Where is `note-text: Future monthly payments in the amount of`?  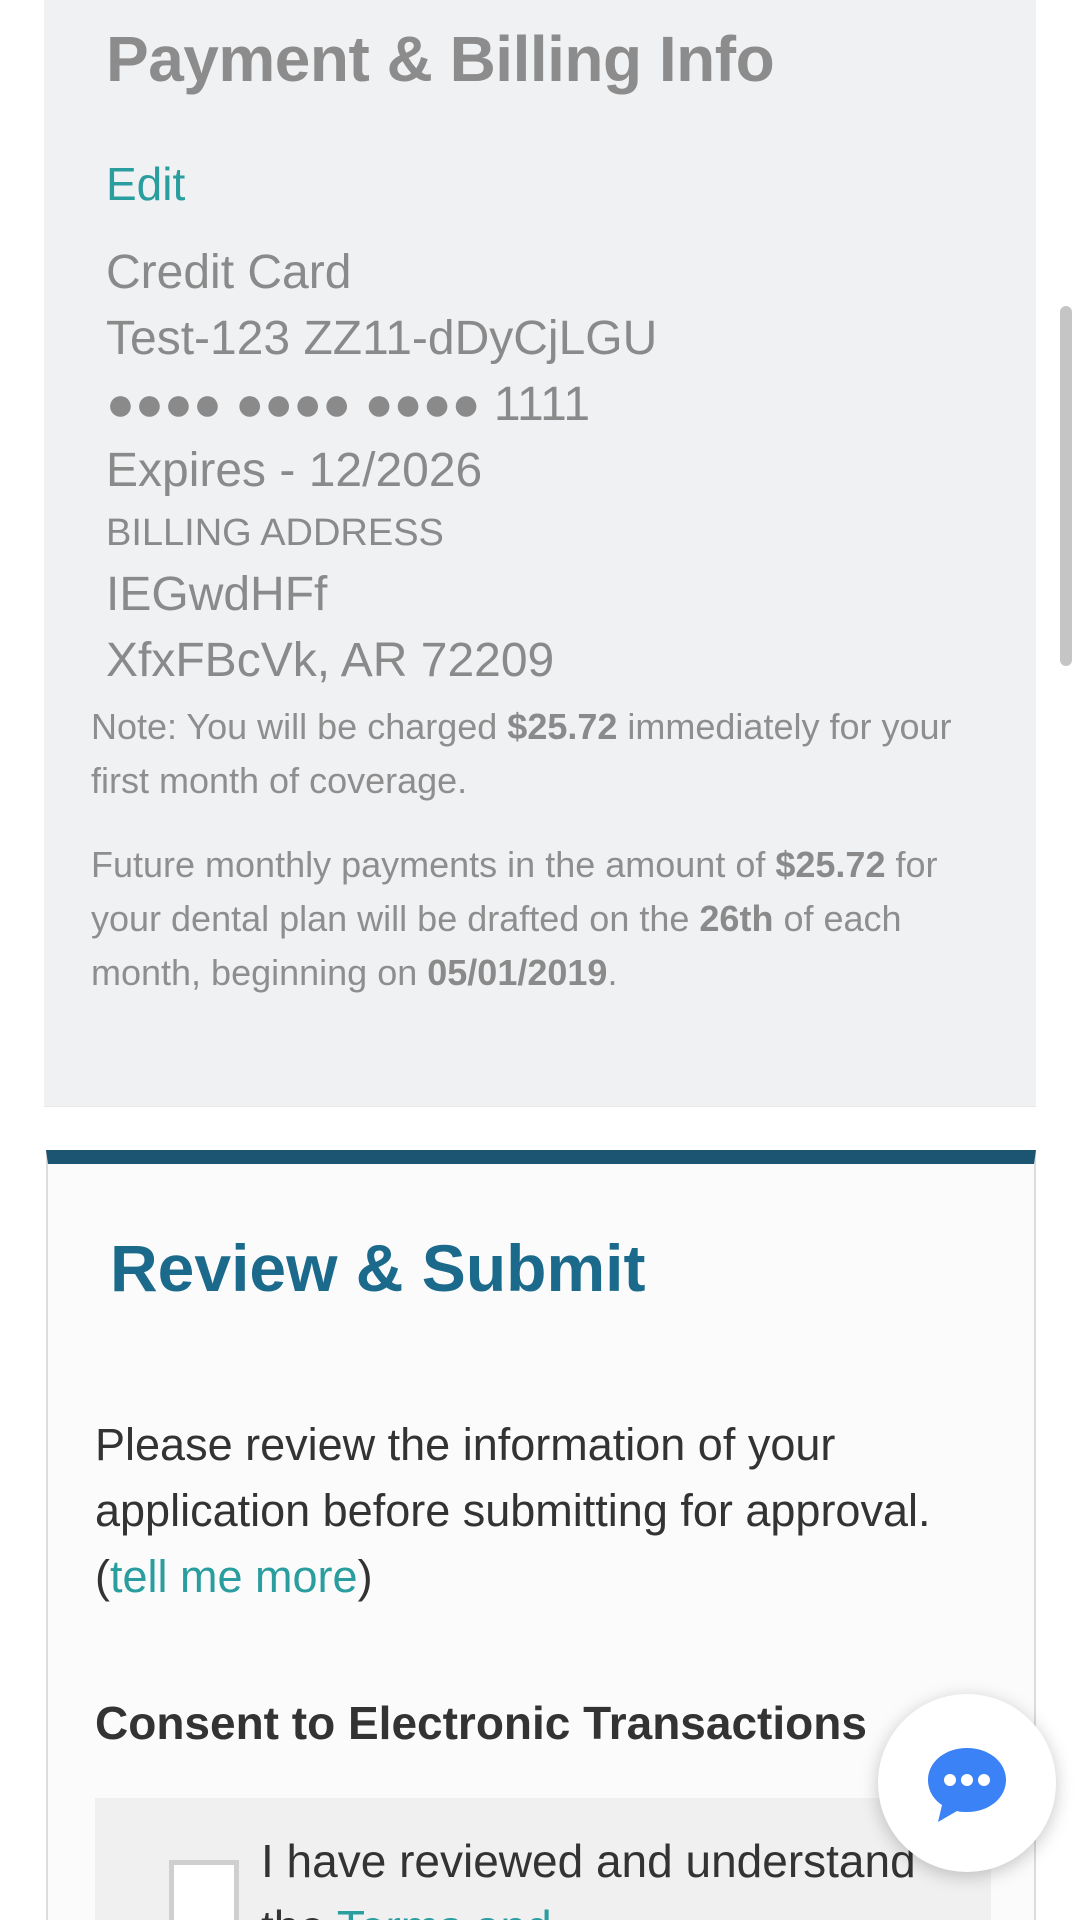
note-text: Future monthly payments in the amount of is located at coordinates (433, 864).